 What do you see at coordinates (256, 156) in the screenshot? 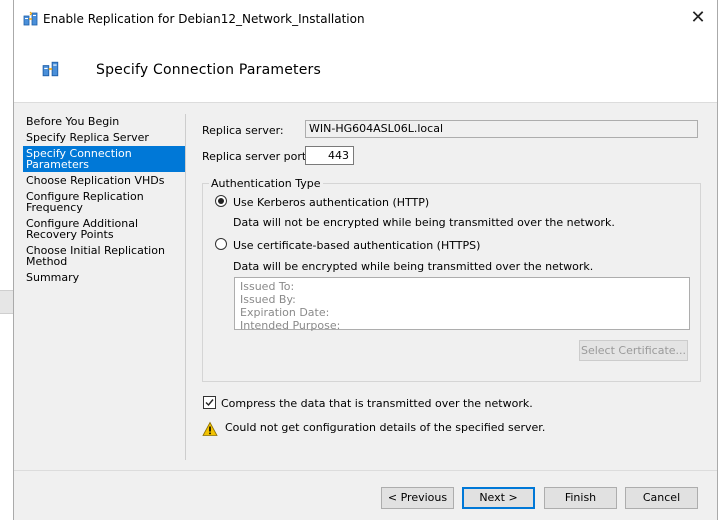
I see `replica-port-label: Replica server port:` at bounding box center [256, 156].